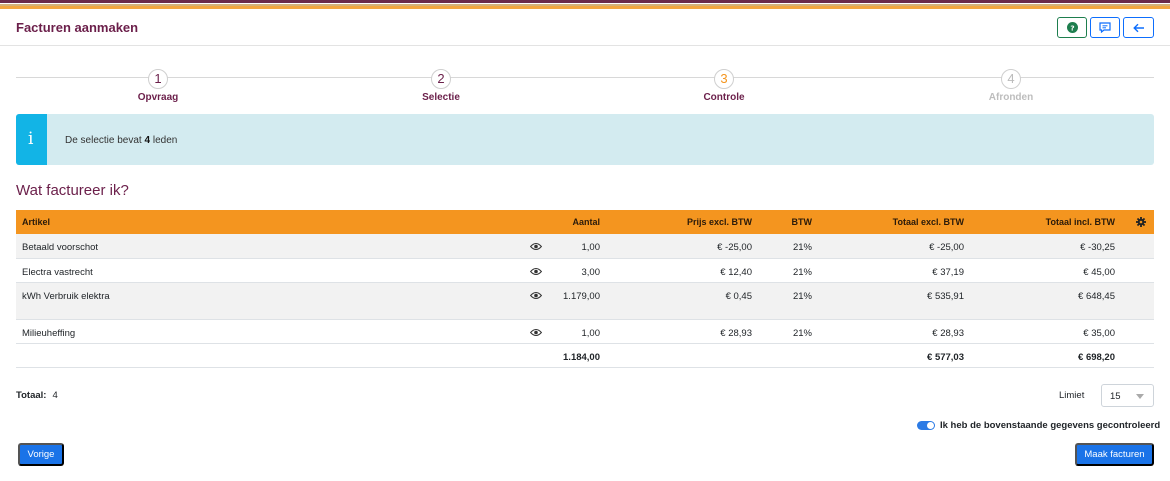 The width and height of the screenshot is (1170, 481). Describe the element at coordinates (441, 79) in the screenshot. I see `step-number: 2` at that location.